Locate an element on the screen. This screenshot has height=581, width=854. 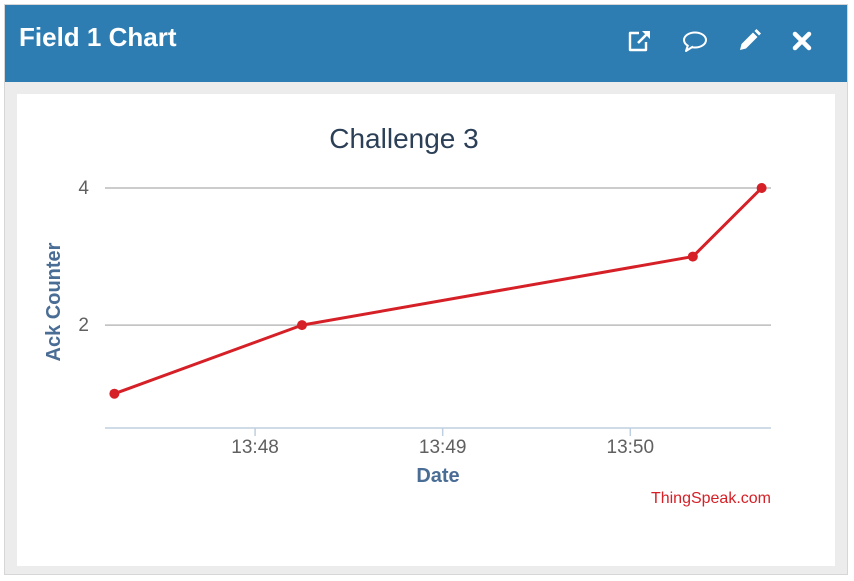
open-external-button is located at coordinates (639, 41).